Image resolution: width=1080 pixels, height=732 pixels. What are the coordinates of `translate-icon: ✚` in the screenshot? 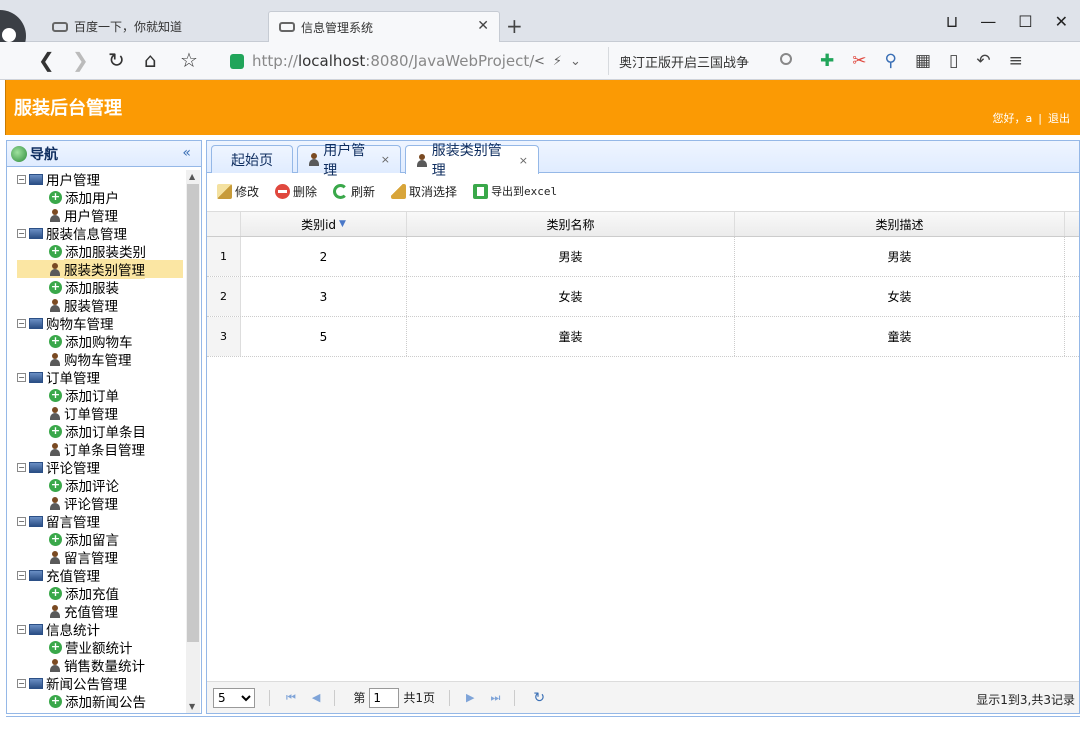 It's located at (827, 61).